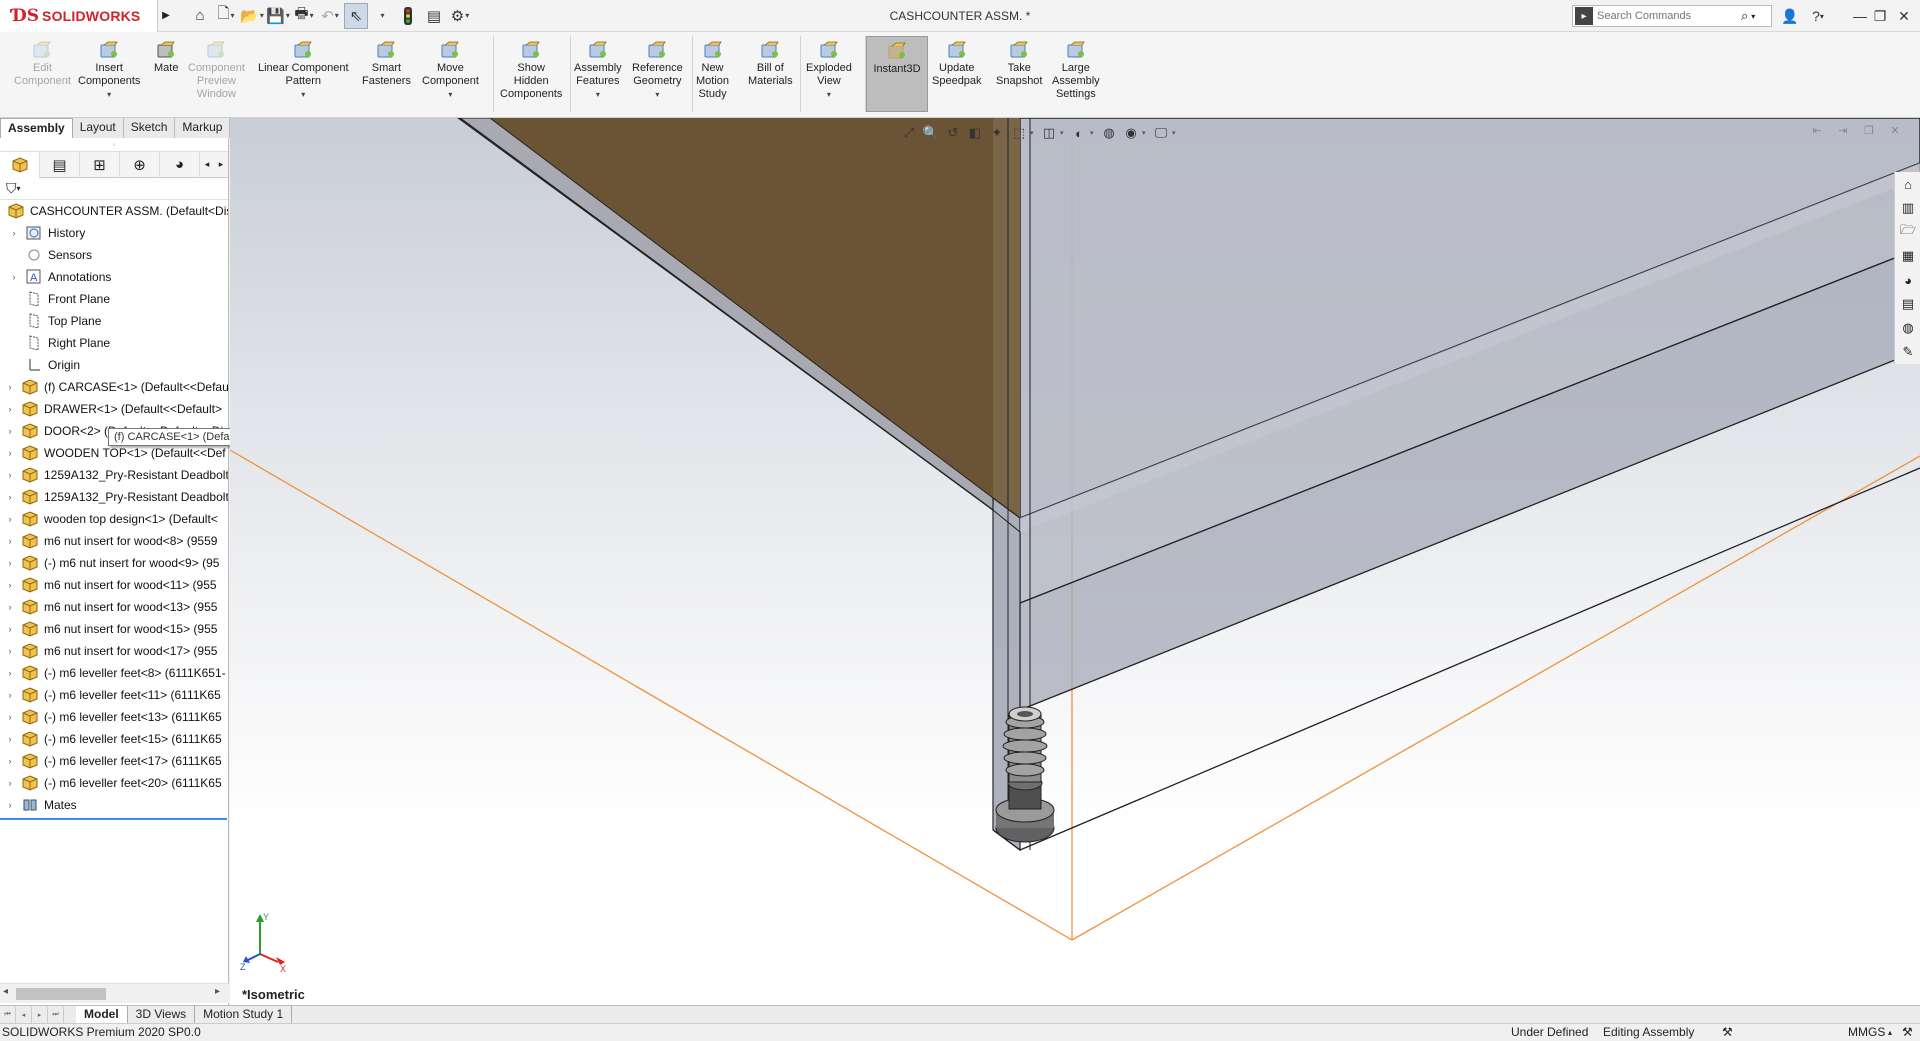 Image resolution: width=1920 pixels, height=1041 pixels. Describe the element at coordinates (657, 70) in the screenshot. I see `cmd-reference-geometry-button: Reference Geometry ▾` at that location.